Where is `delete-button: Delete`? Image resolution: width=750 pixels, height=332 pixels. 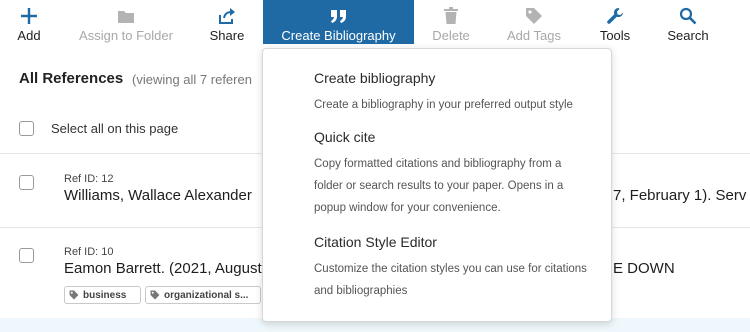 delete-button: Delete is located at coordinates (451, 22).